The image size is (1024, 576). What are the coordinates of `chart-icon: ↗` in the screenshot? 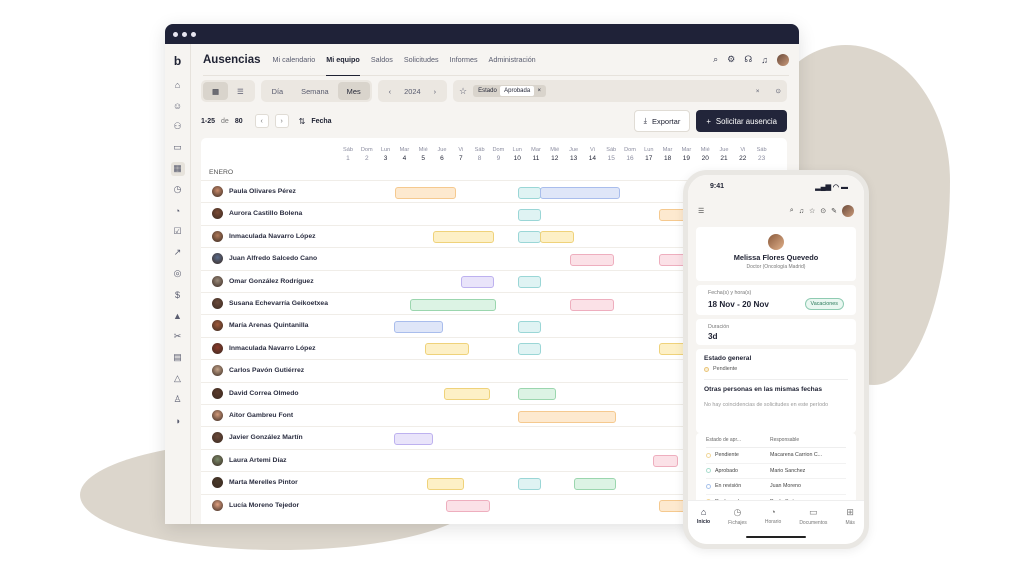 It's located at (178, 253).